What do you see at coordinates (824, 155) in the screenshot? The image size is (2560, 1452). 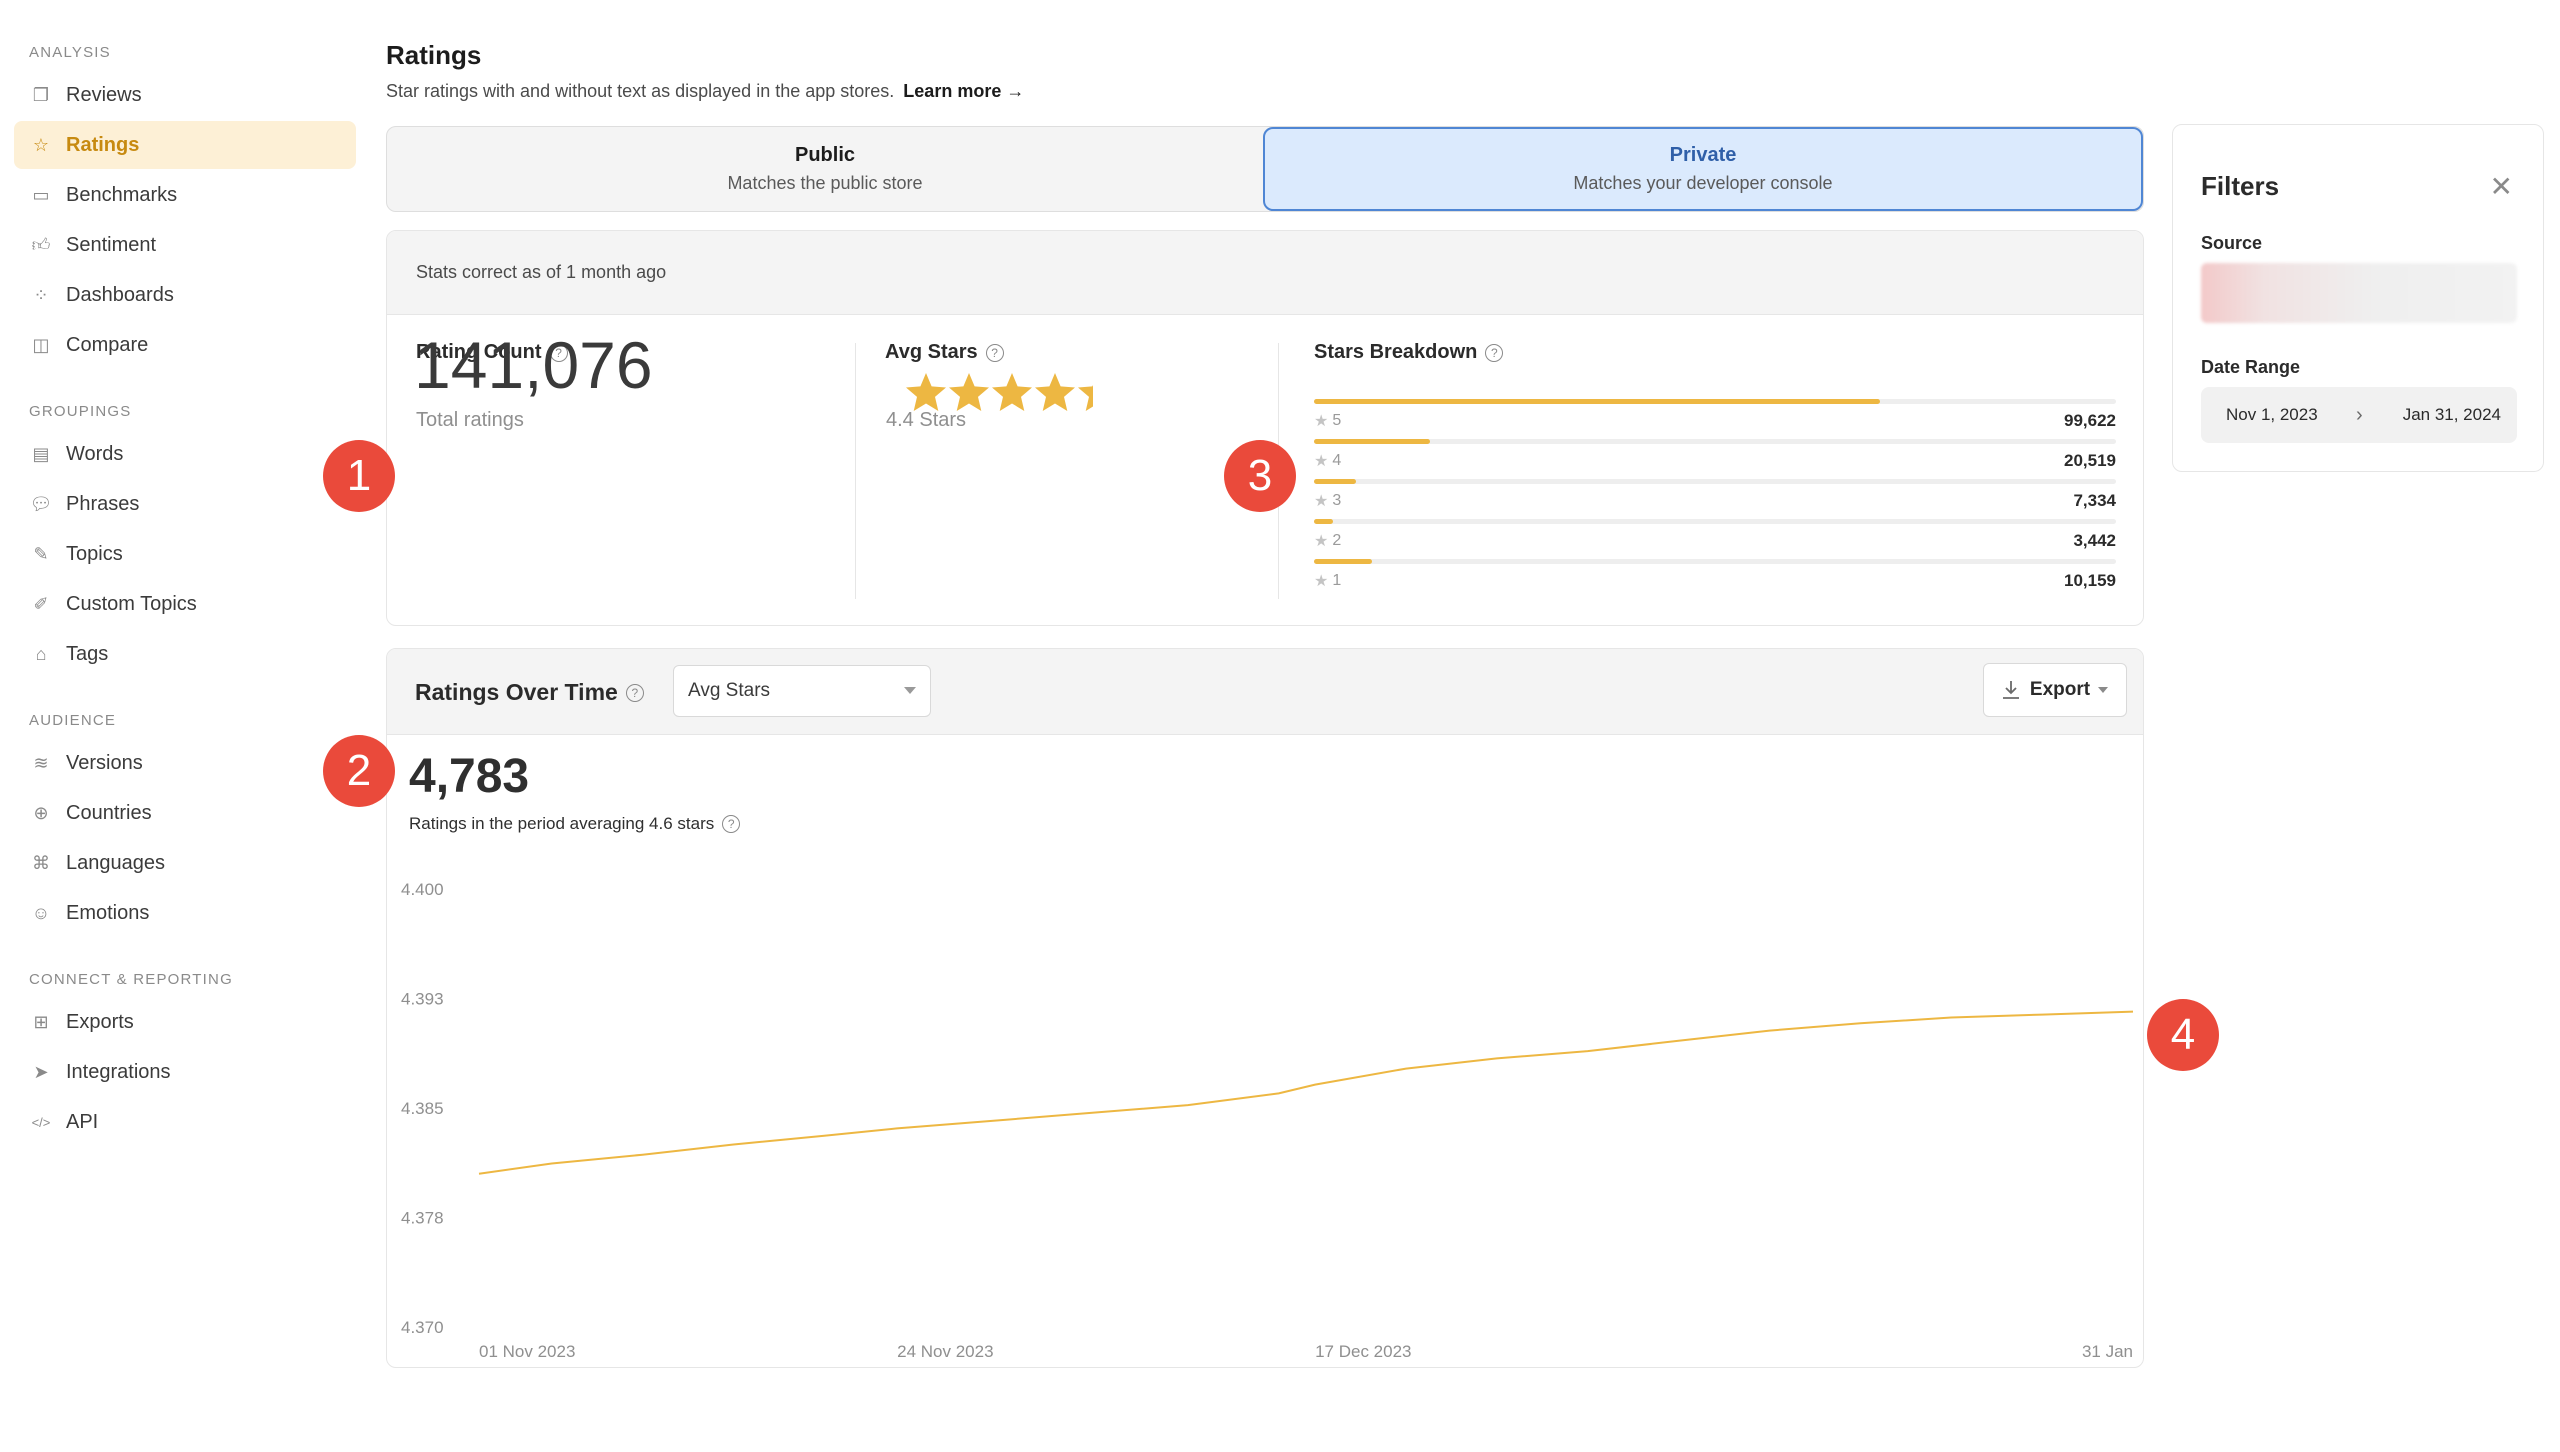 I see `segment-public-title: Public` at bounding box center [824, 155].